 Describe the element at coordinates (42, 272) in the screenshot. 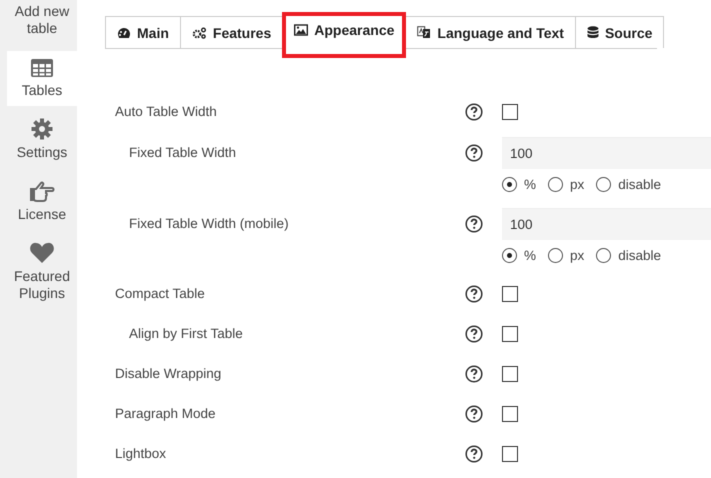

I see `sidebar-item: Featured Plugins` at that location.